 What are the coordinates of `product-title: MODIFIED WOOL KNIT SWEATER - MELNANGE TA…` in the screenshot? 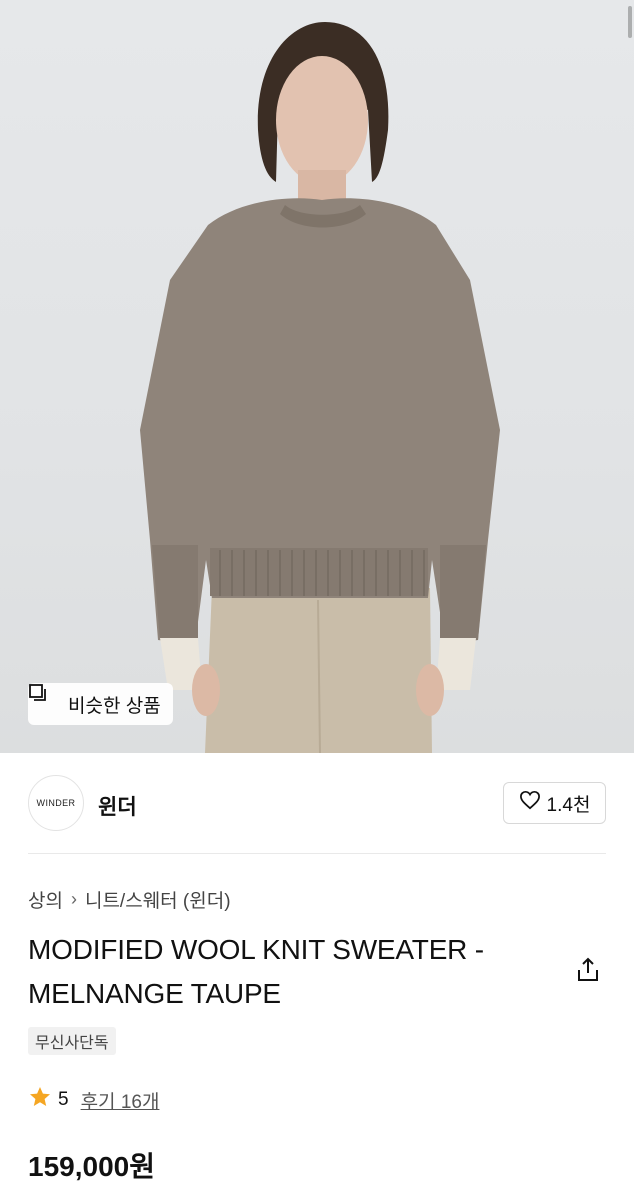 It's located at (256, 971).